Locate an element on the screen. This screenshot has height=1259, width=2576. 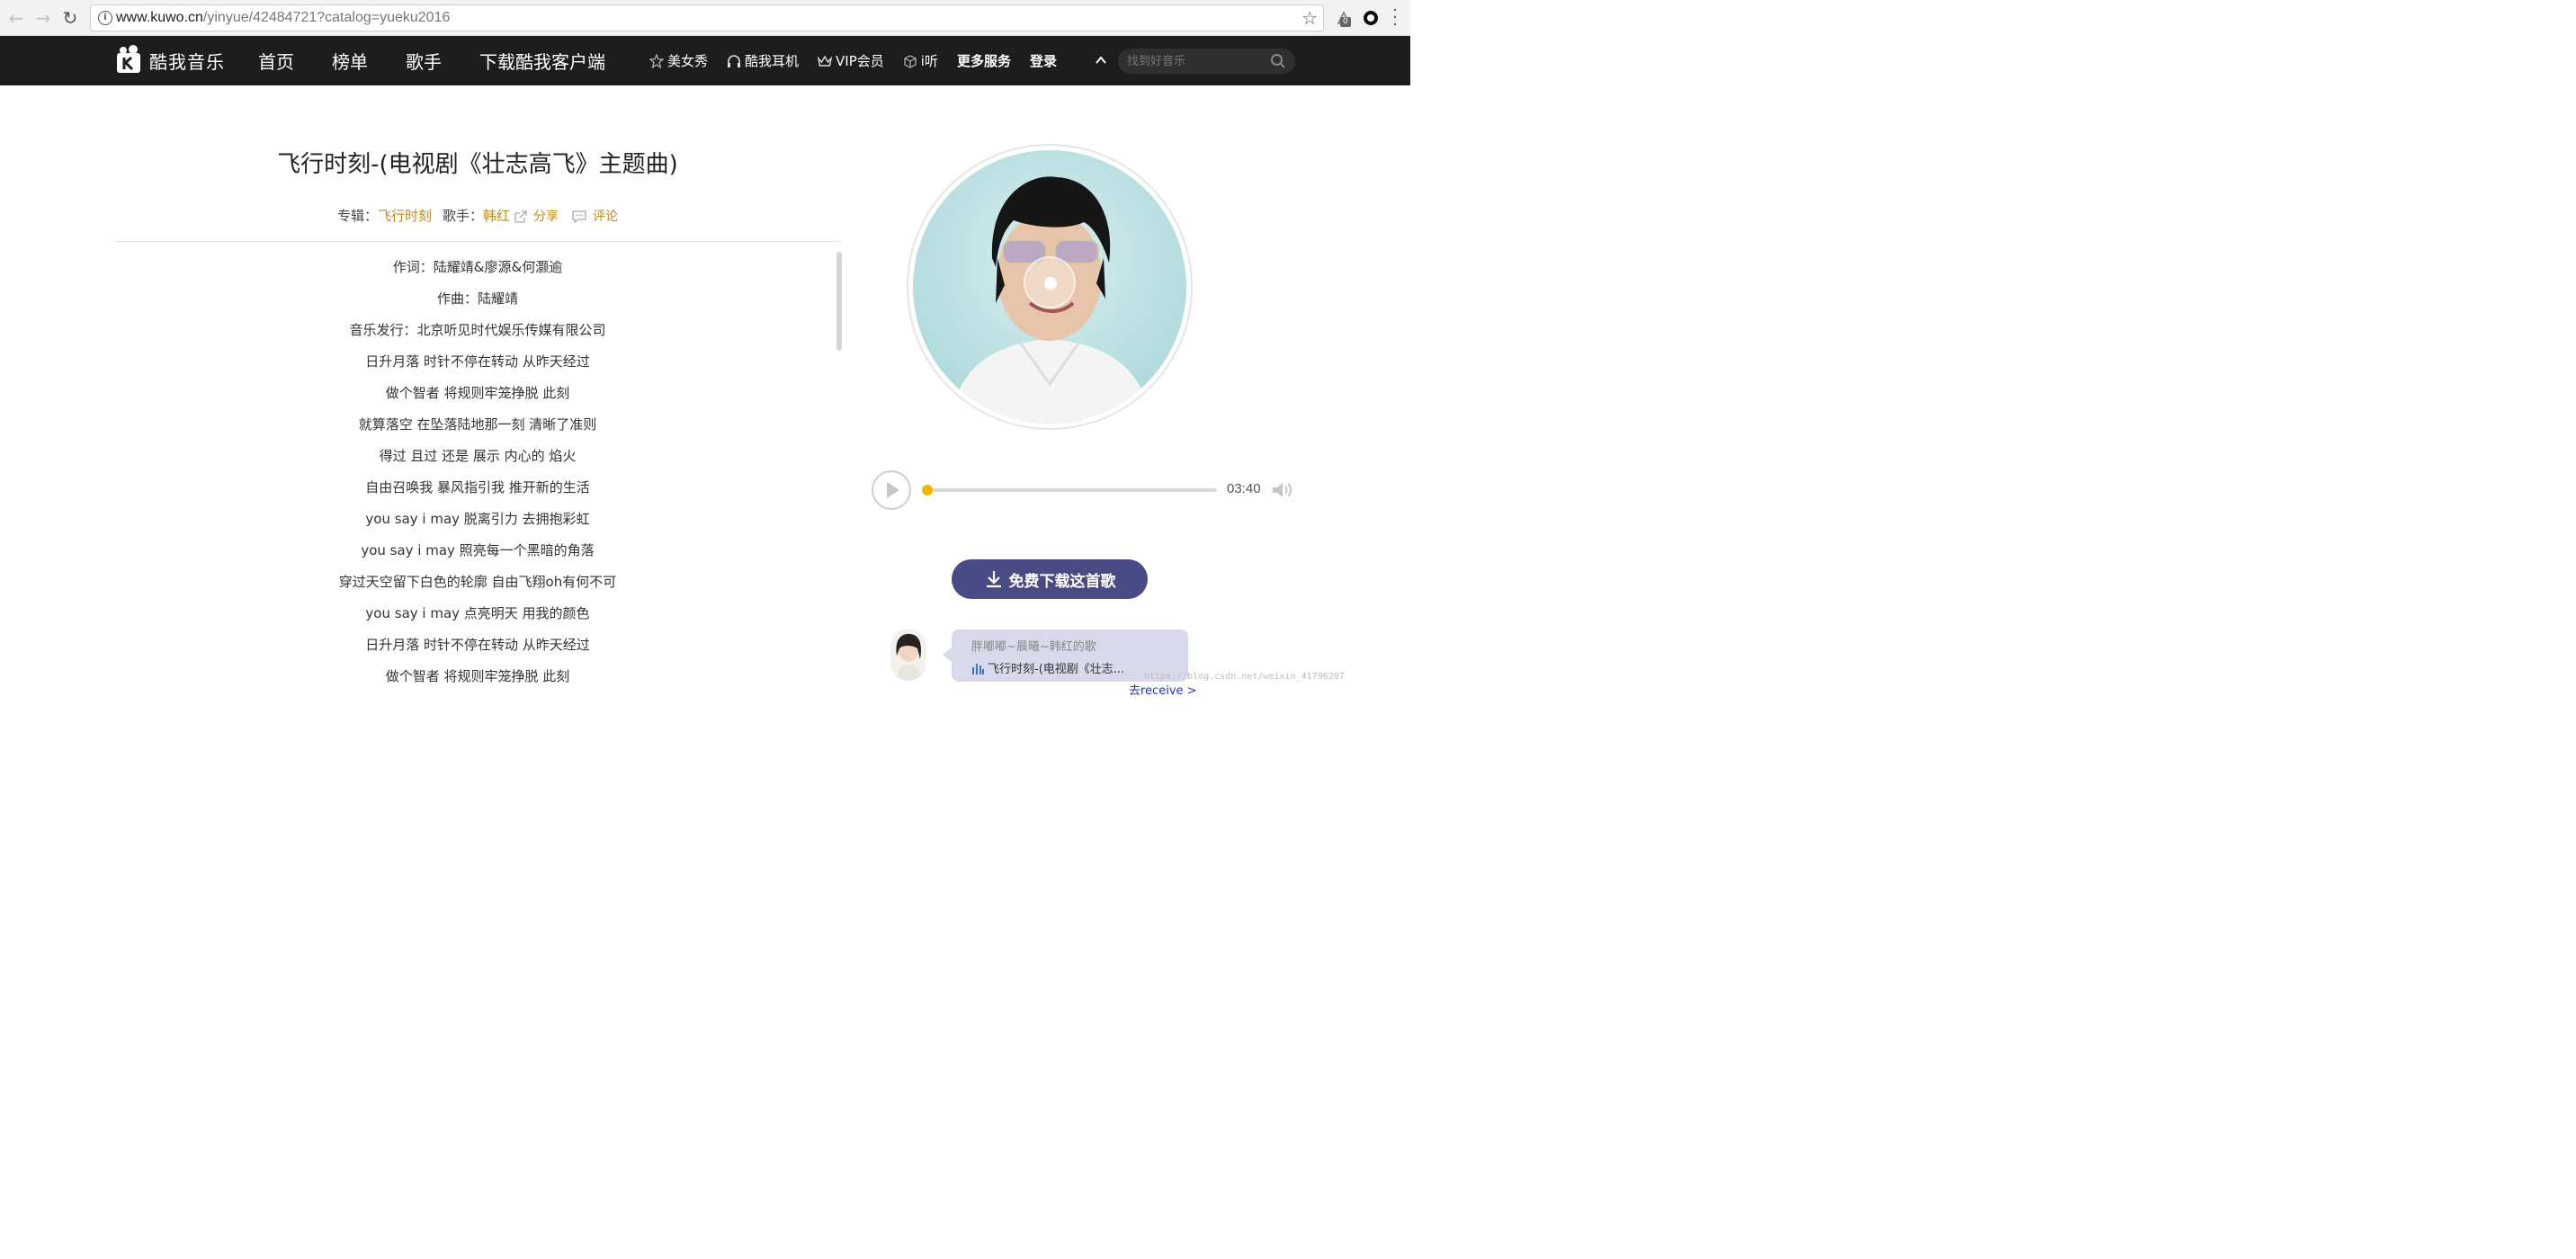
nav-vip-label: VIP会员 is located at coordinates (860, 61).